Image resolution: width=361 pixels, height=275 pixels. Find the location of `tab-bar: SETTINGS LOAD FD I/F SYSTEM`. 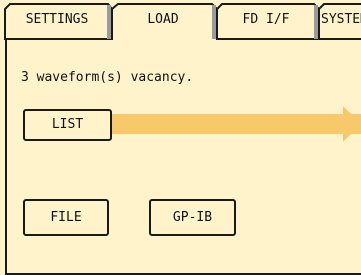

tab-bar: SETTINGS LOAD FD I/F SYSTEM is located at coordinates (180, 20).